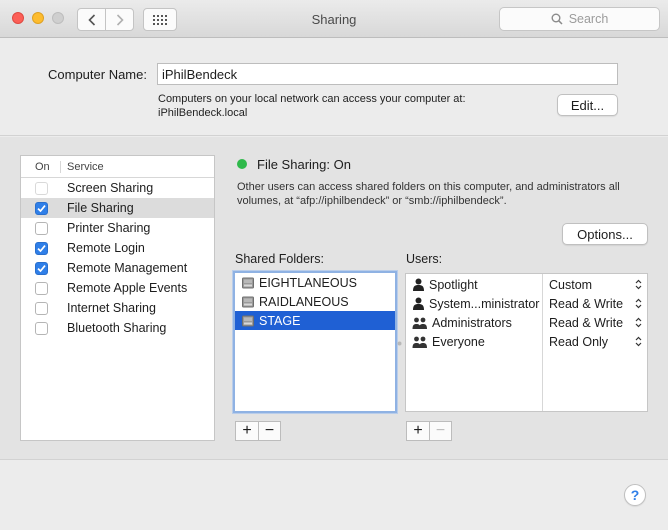 The height and width of the screenshot is (530, 668). I want to click on user-name: Administrators, so click(472, 322).